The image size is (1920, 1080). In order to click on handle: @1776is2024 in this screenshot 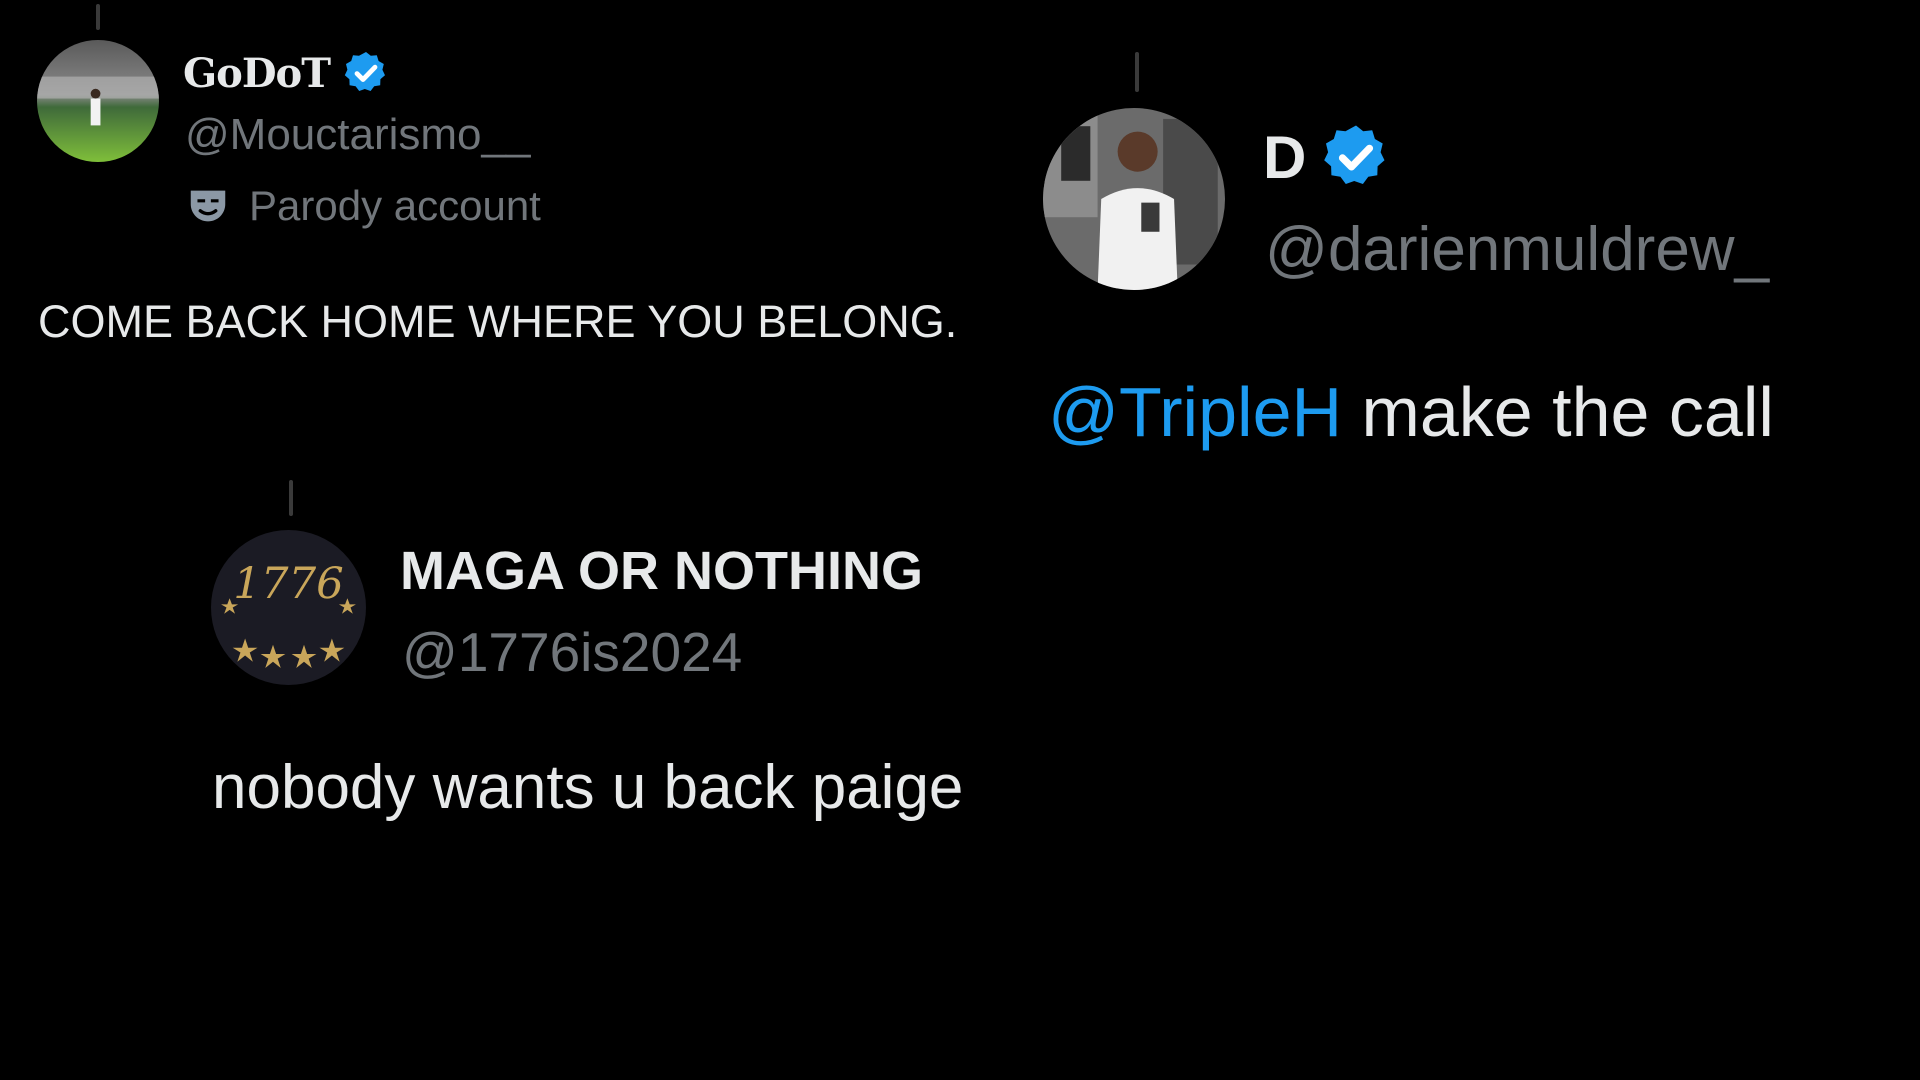, I will do `click(572, 652)`.